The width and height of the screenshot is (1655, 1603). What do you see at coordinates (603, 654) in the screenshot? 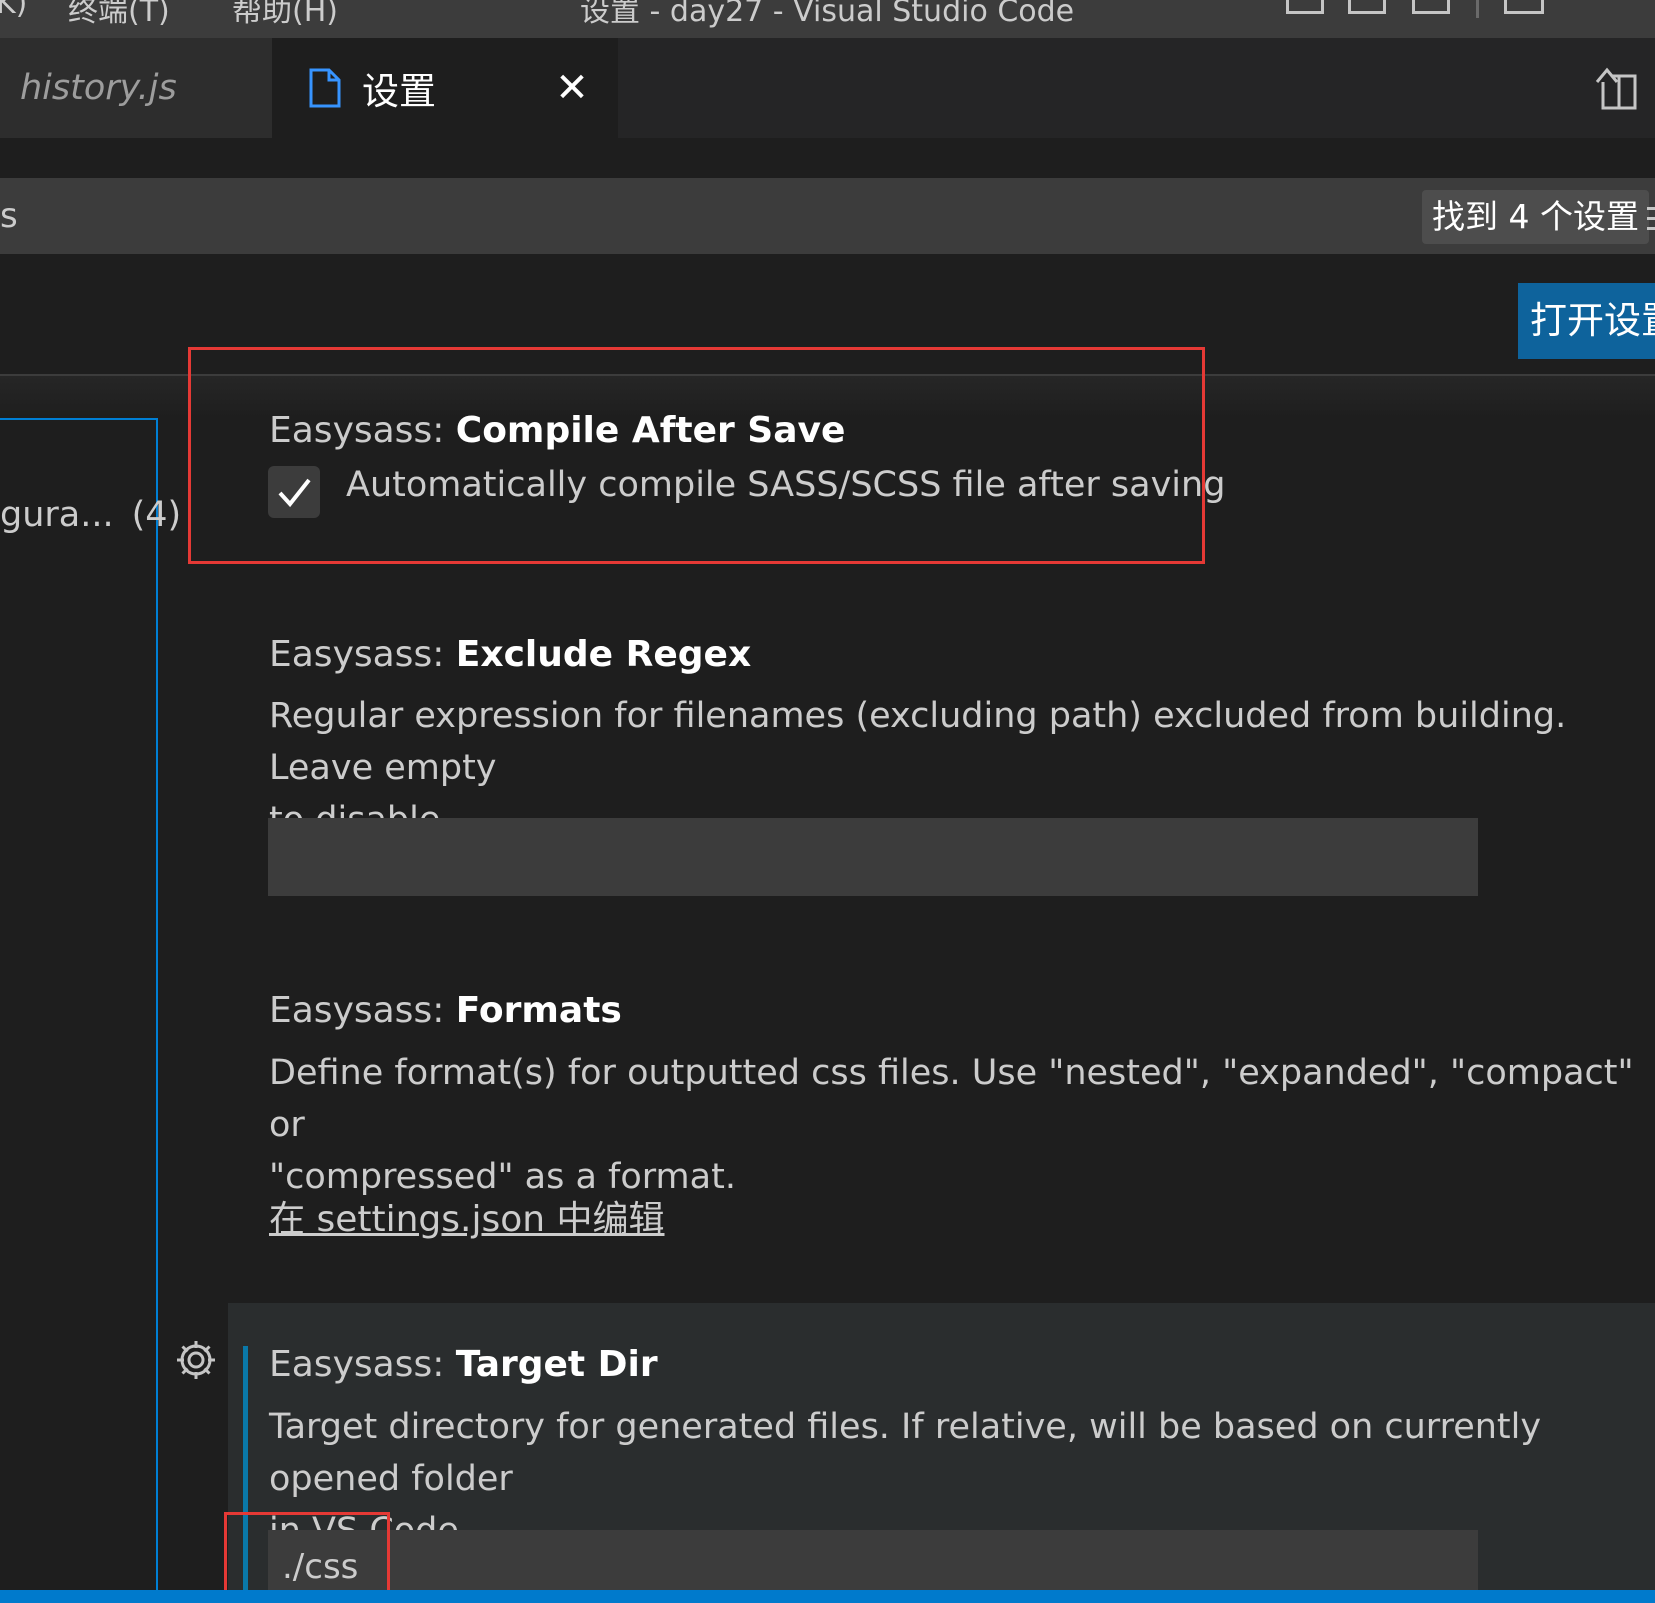
I see `setting-name: Exclude Regex` at bounding box center [603, 654].